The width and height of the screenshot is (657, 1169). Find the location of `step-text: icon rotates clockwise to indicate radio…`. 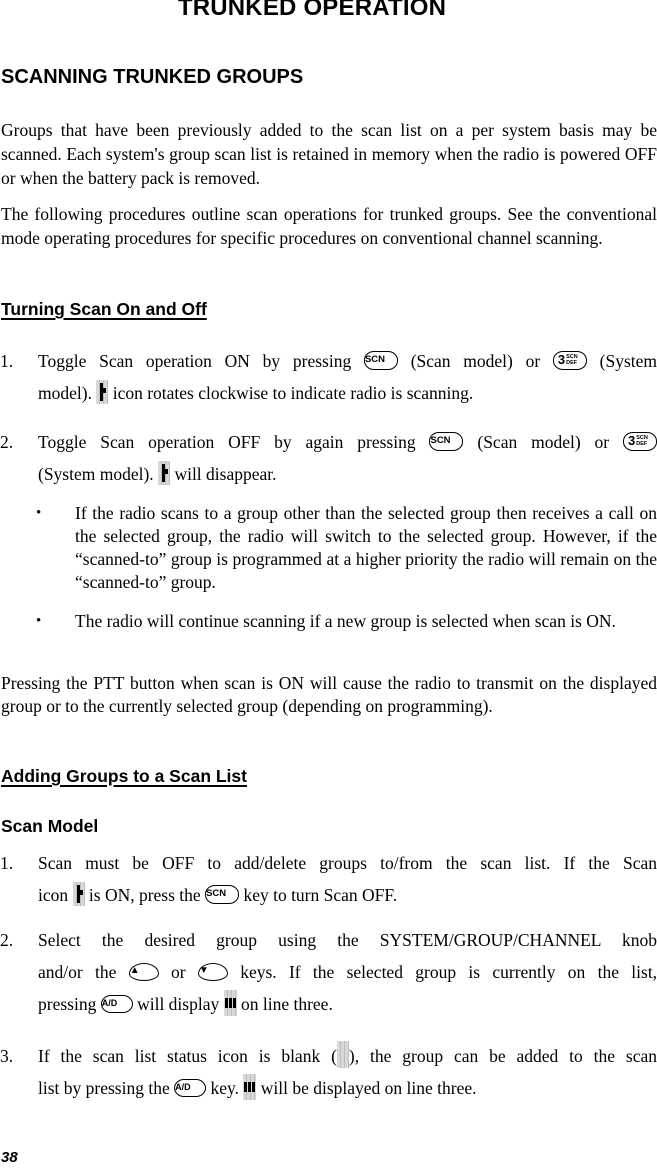

step-text: icon rotates clockwise to indicate radio… is located at coordinates (293, 393).